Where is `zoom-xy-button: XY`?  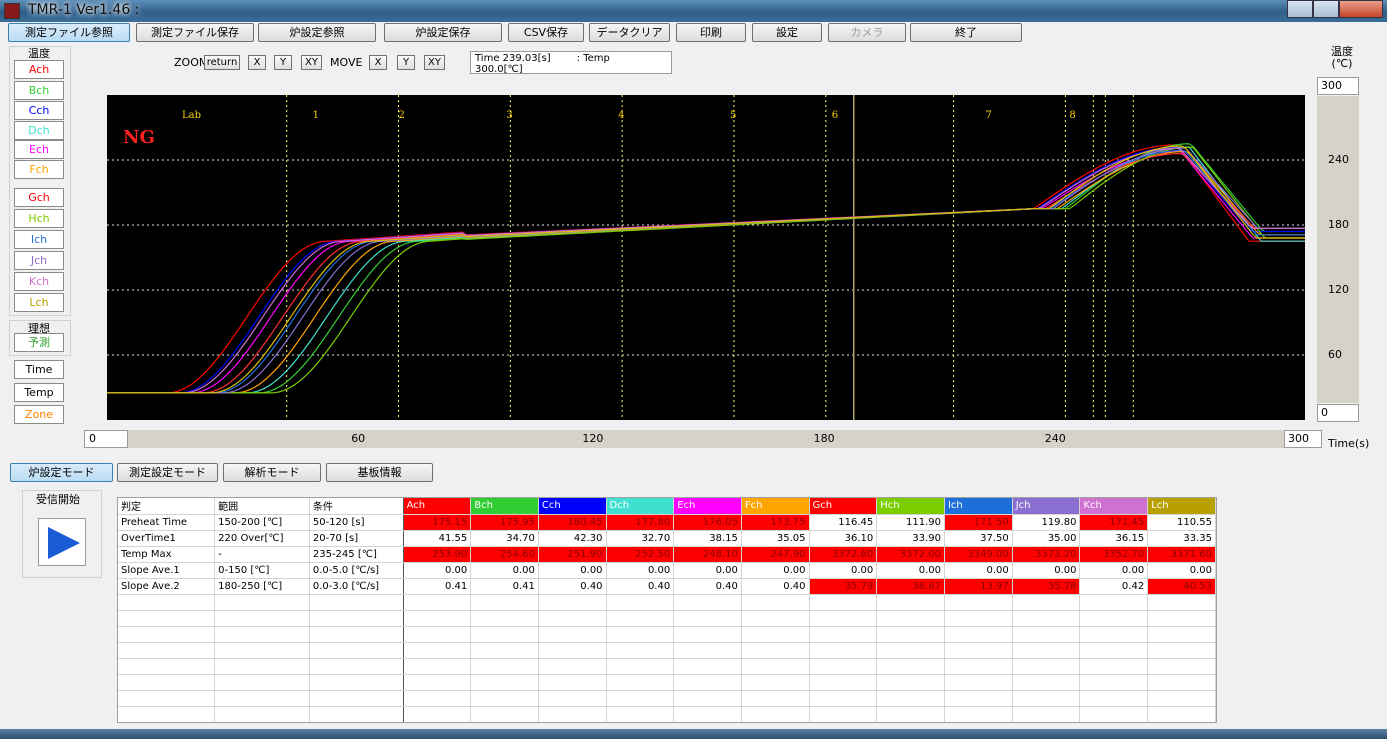 zoom-xy-button: XY is located at coordinates (311, 62).